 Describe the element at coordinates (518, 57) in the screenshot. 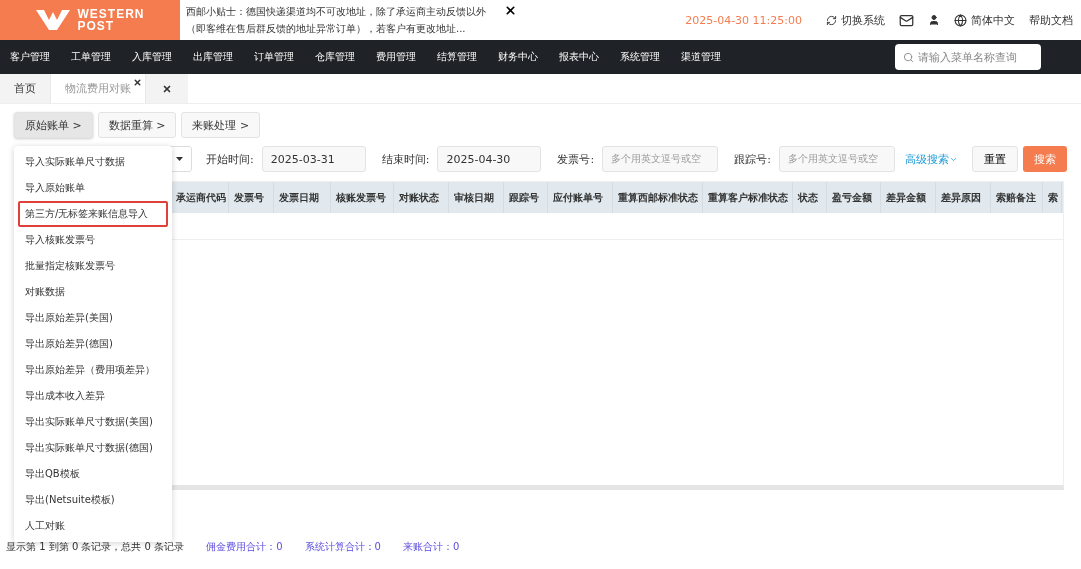

I see `nav-item: 财务中心` at that location.